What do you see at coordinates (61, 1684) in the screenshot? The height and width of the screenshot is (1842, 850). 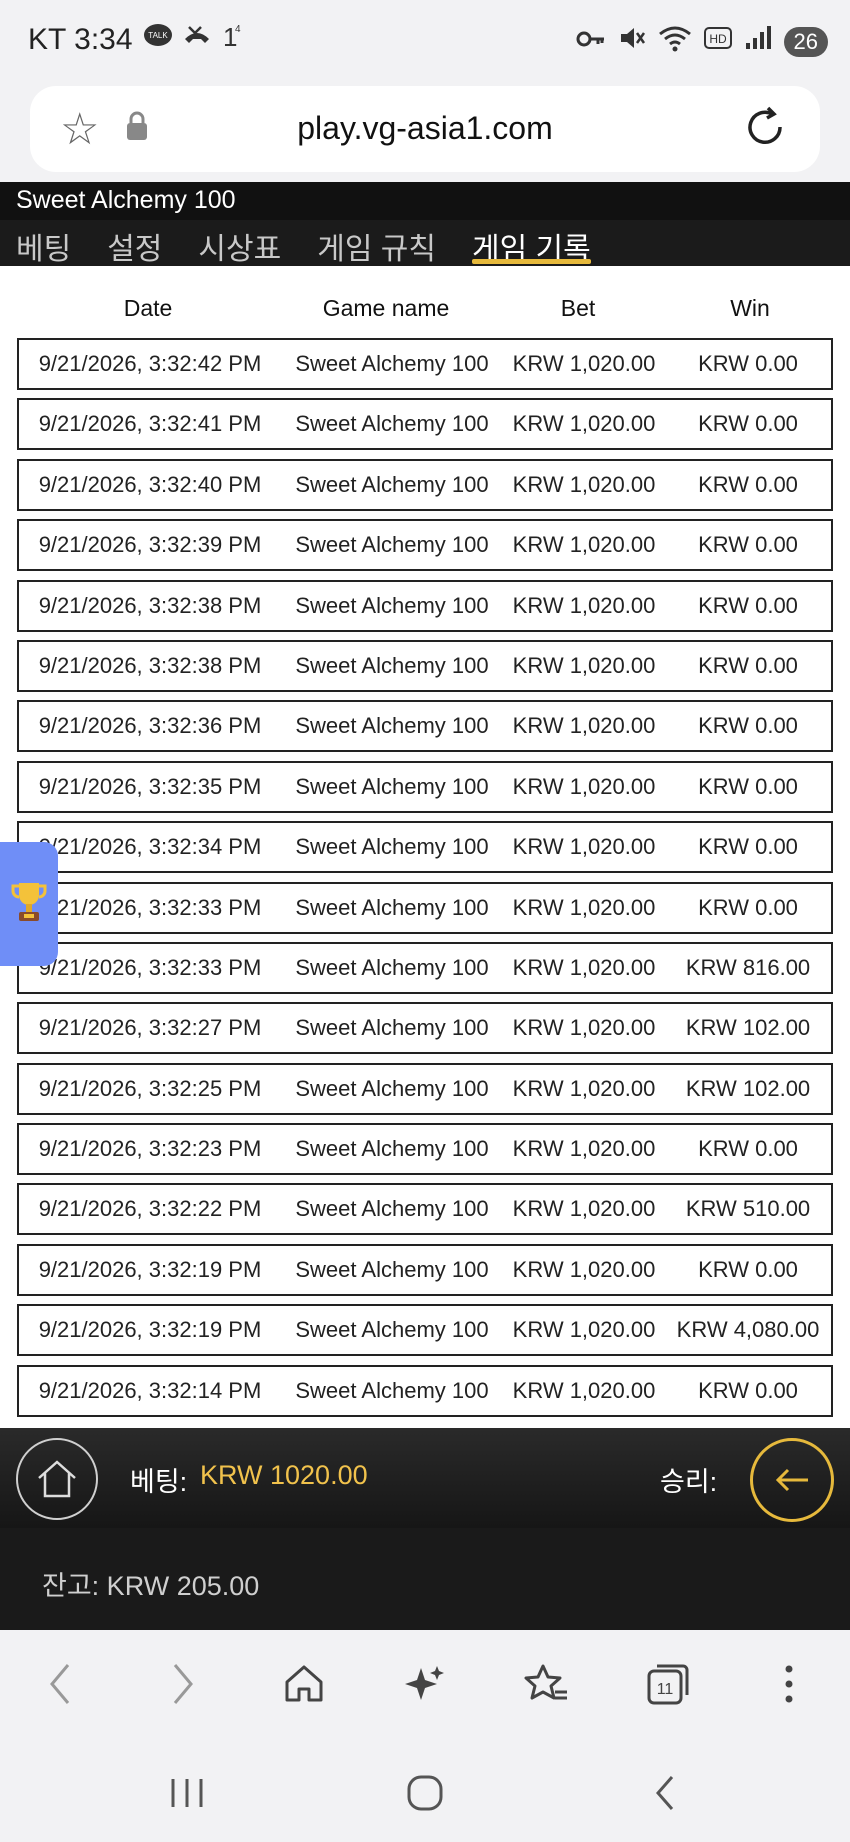 I see `browser-back-button` at bounding box center [61, 1684].